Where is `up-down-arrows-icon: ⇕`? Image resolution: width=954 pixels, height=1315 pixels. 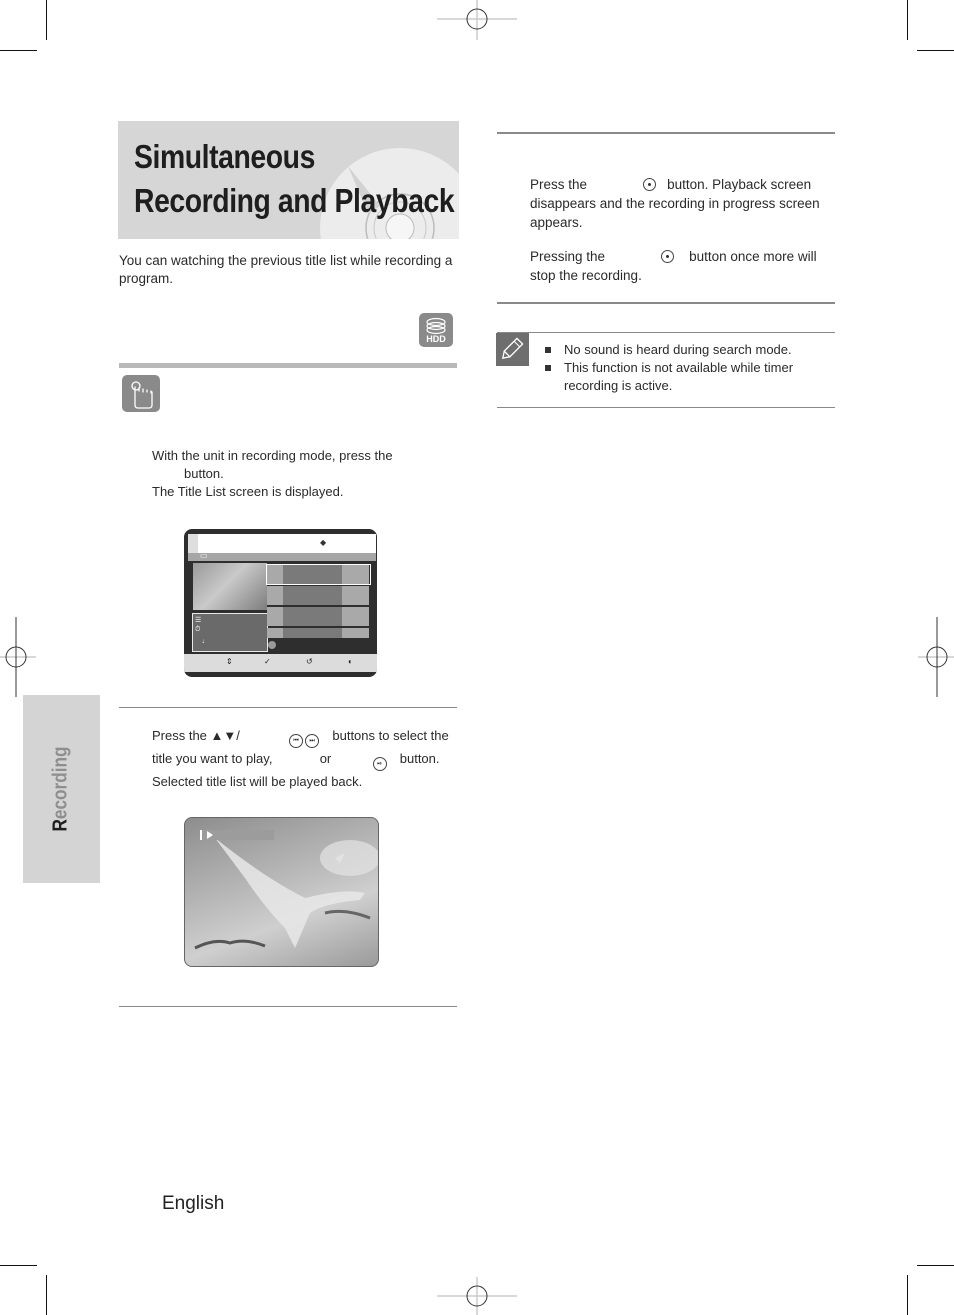 up-down-arrows-icon: ⇕ is located at coordinates (229, 661).